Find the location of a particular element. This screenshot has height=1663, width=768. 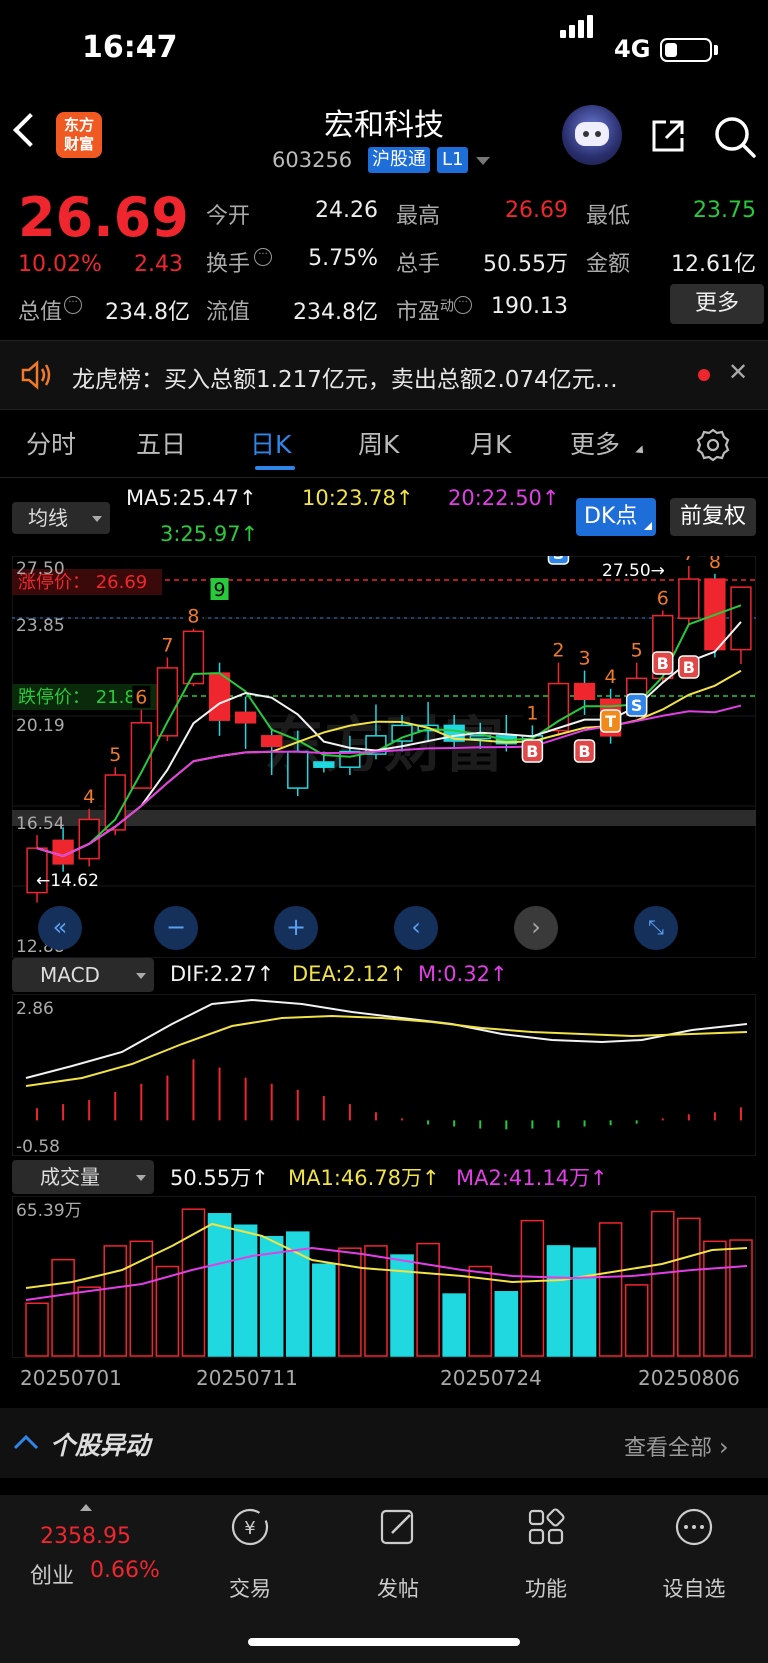

chevron-up-icon is located at coordinates (26, 1442).